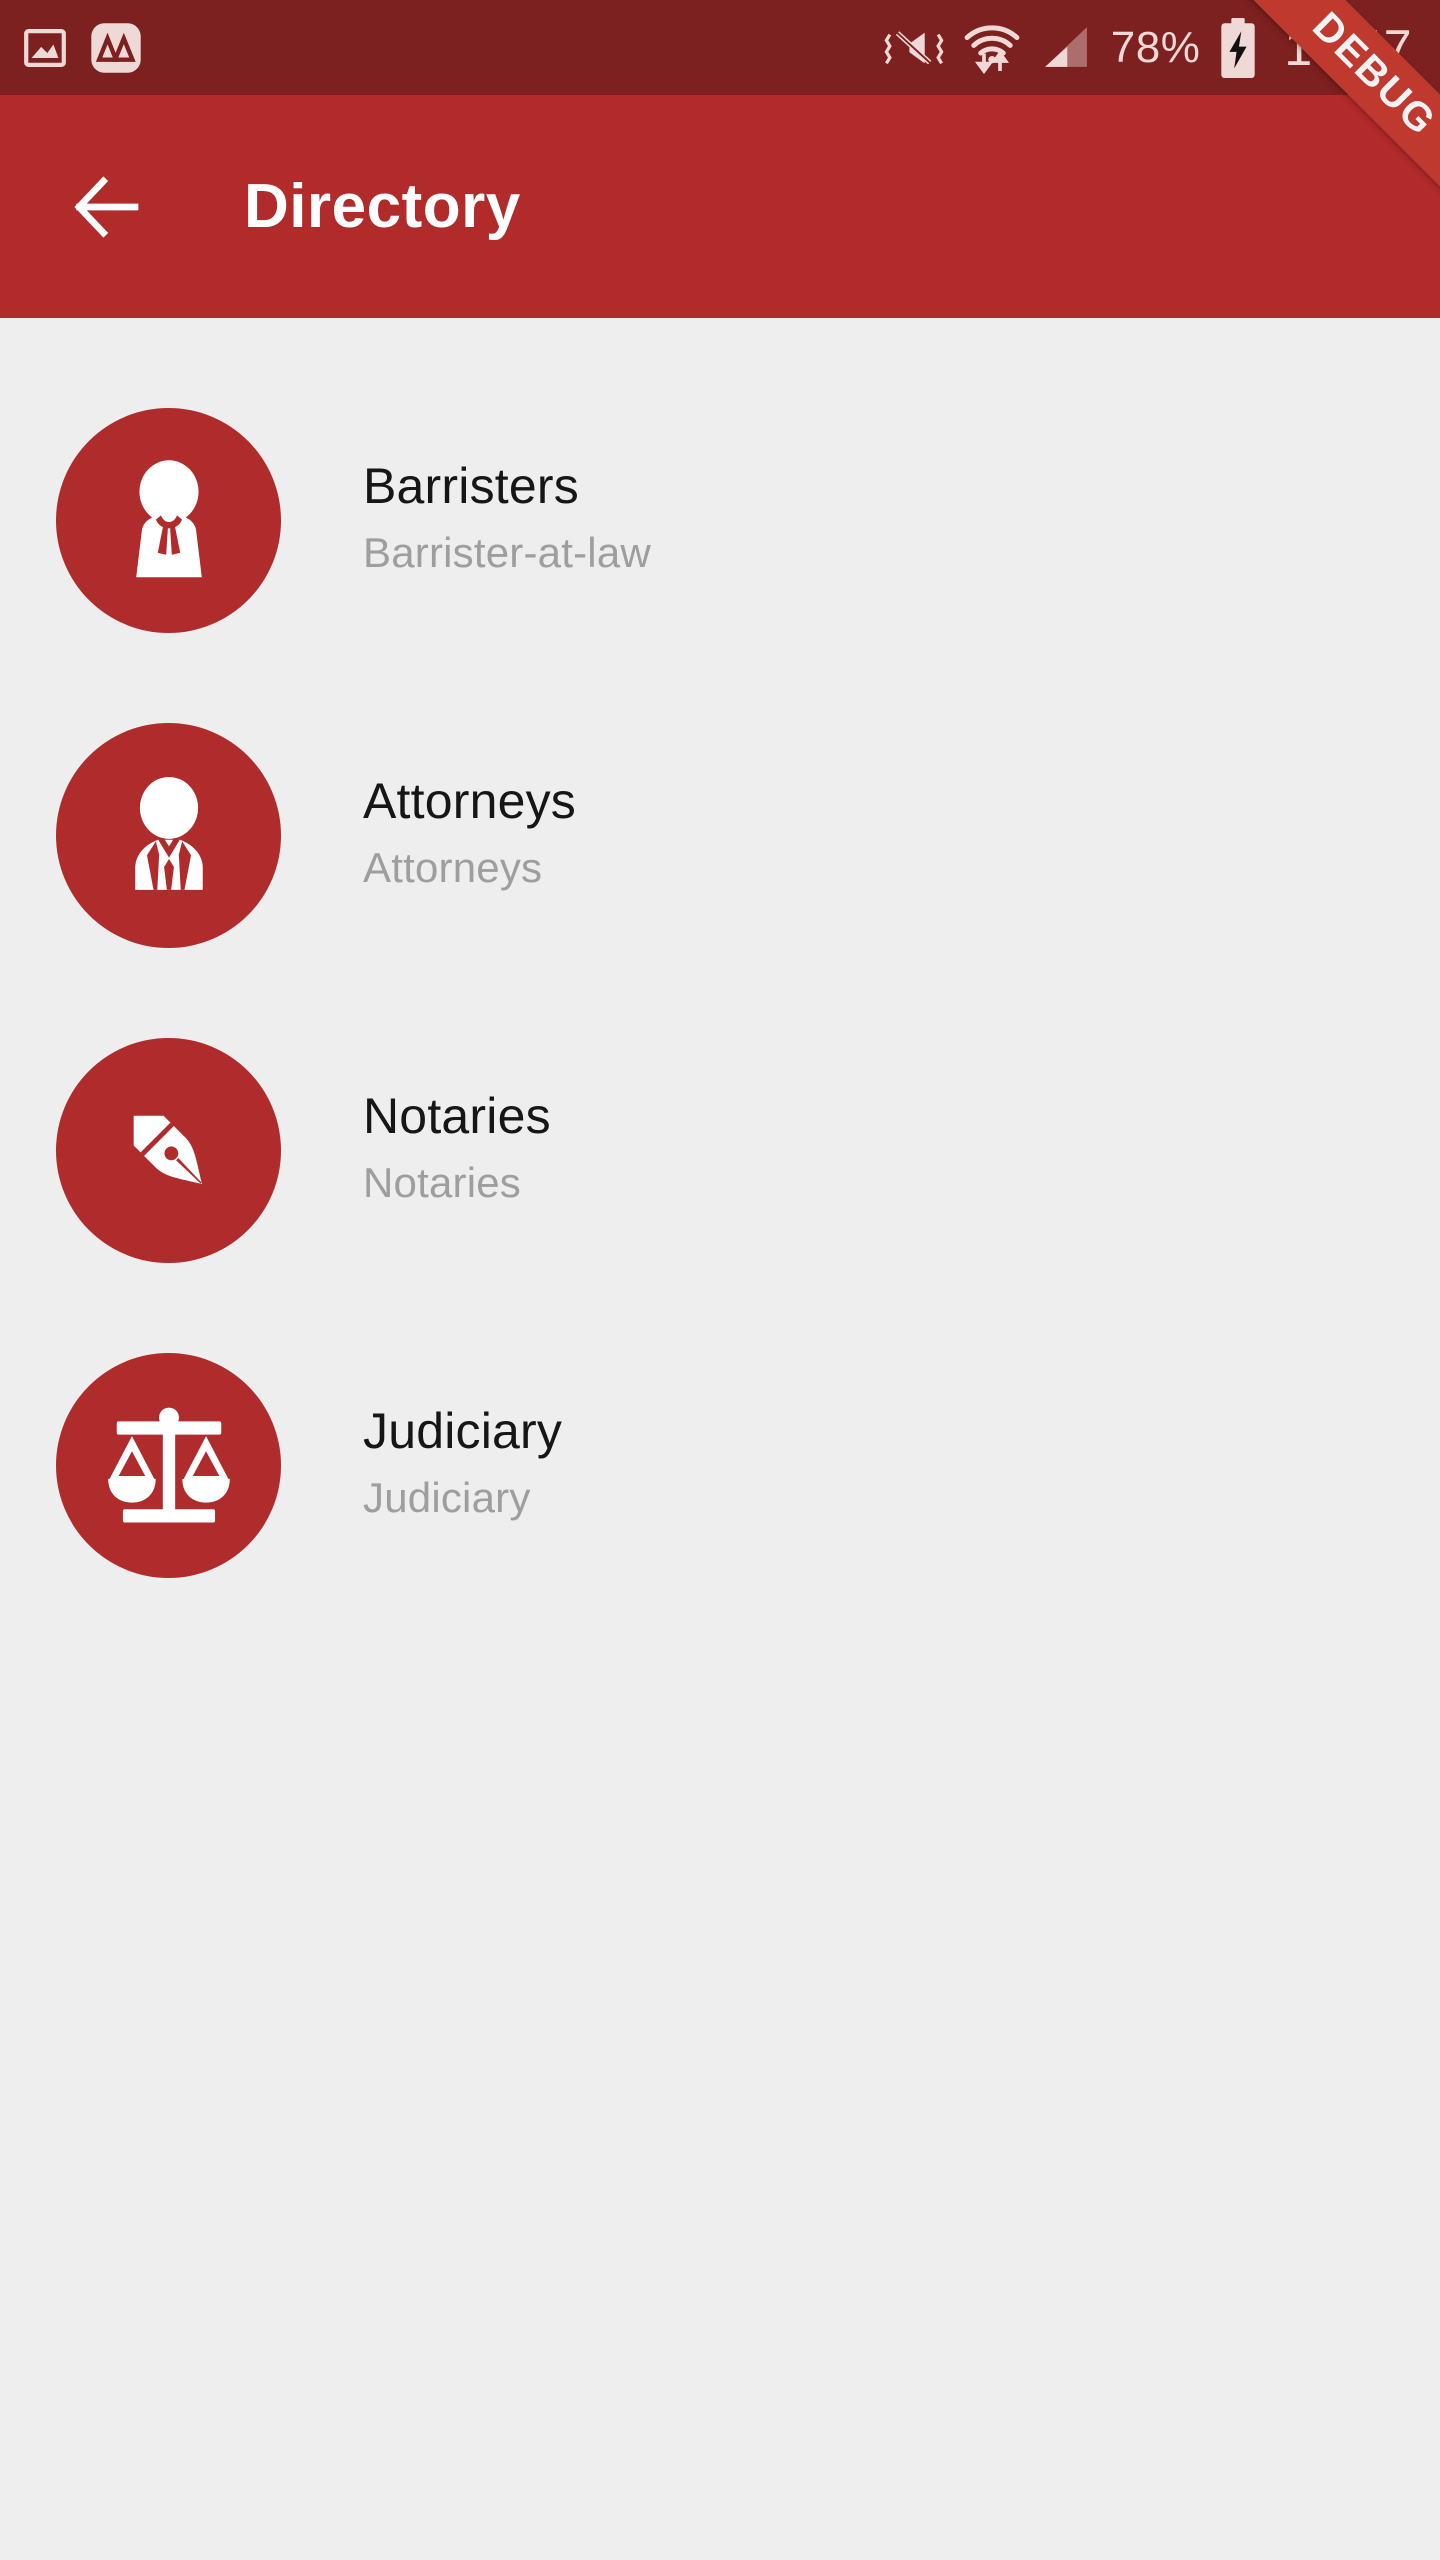  What do you see at coordinates (1066, 48) in the screenshot?
I see `cellular-signal-icon` at bounding box center [1066, 48].